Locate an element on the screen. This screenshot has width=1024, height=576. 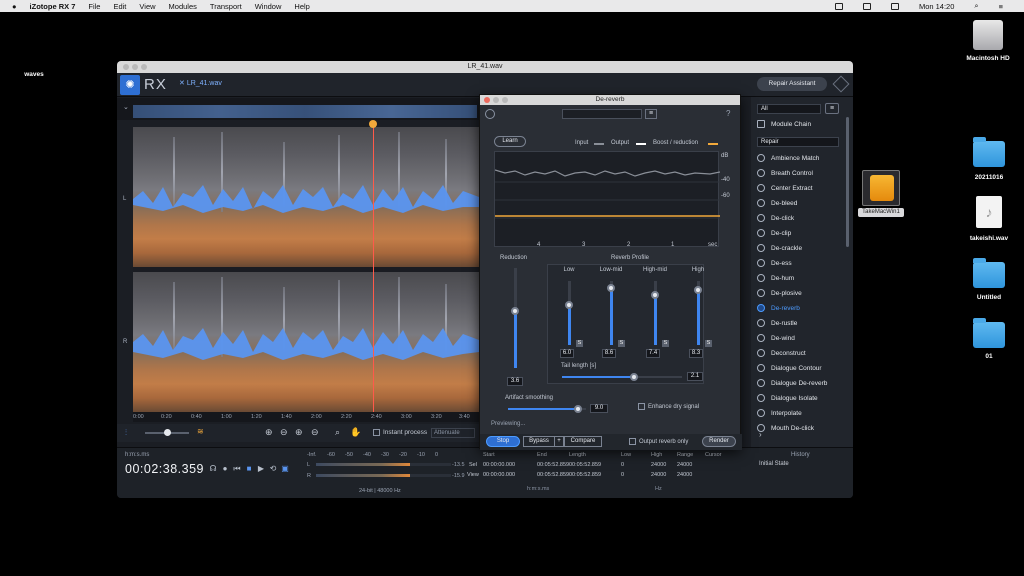
menu-modules: Modules is located at coordinates (183, 6).